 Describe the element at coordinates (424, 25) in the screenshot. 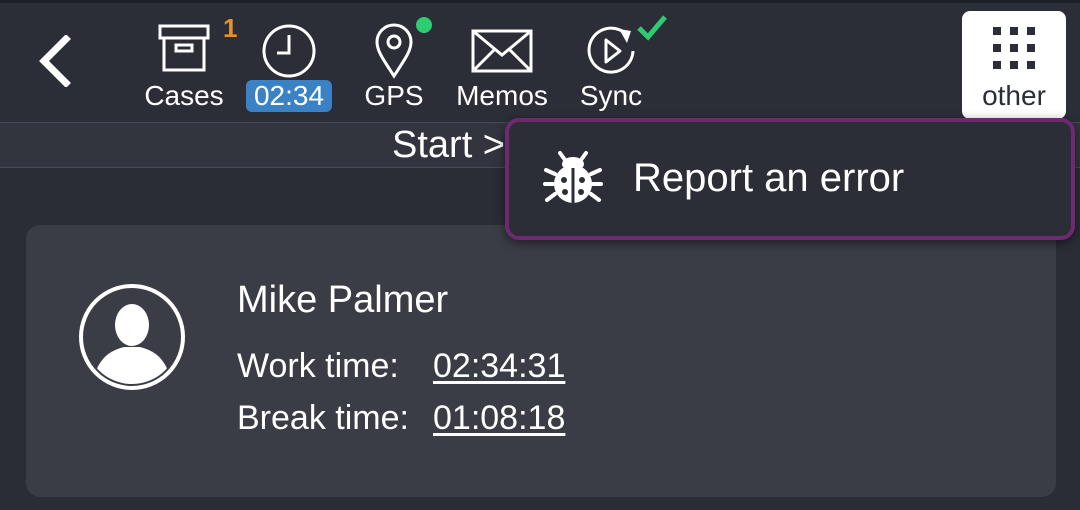

I see `gps-status-dot` at that location.